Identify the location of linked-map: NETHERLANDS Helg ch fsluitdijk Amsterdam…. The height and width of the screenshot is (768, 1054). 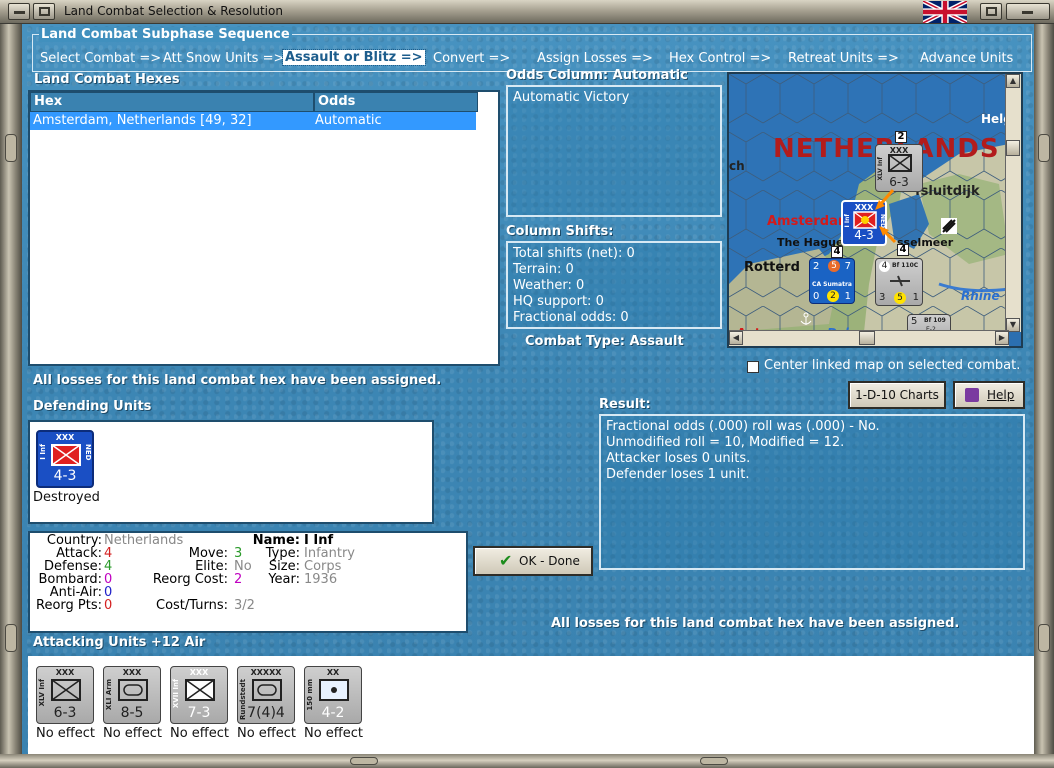
(875, 210).